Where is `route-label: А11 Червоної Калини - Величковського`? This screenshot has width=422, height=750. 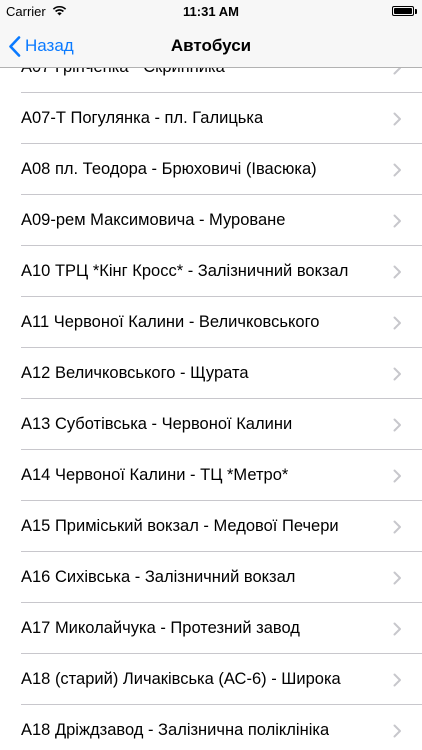 route-label: А11 Червоної Калини - Величковського is located at coordinates (170, 322).